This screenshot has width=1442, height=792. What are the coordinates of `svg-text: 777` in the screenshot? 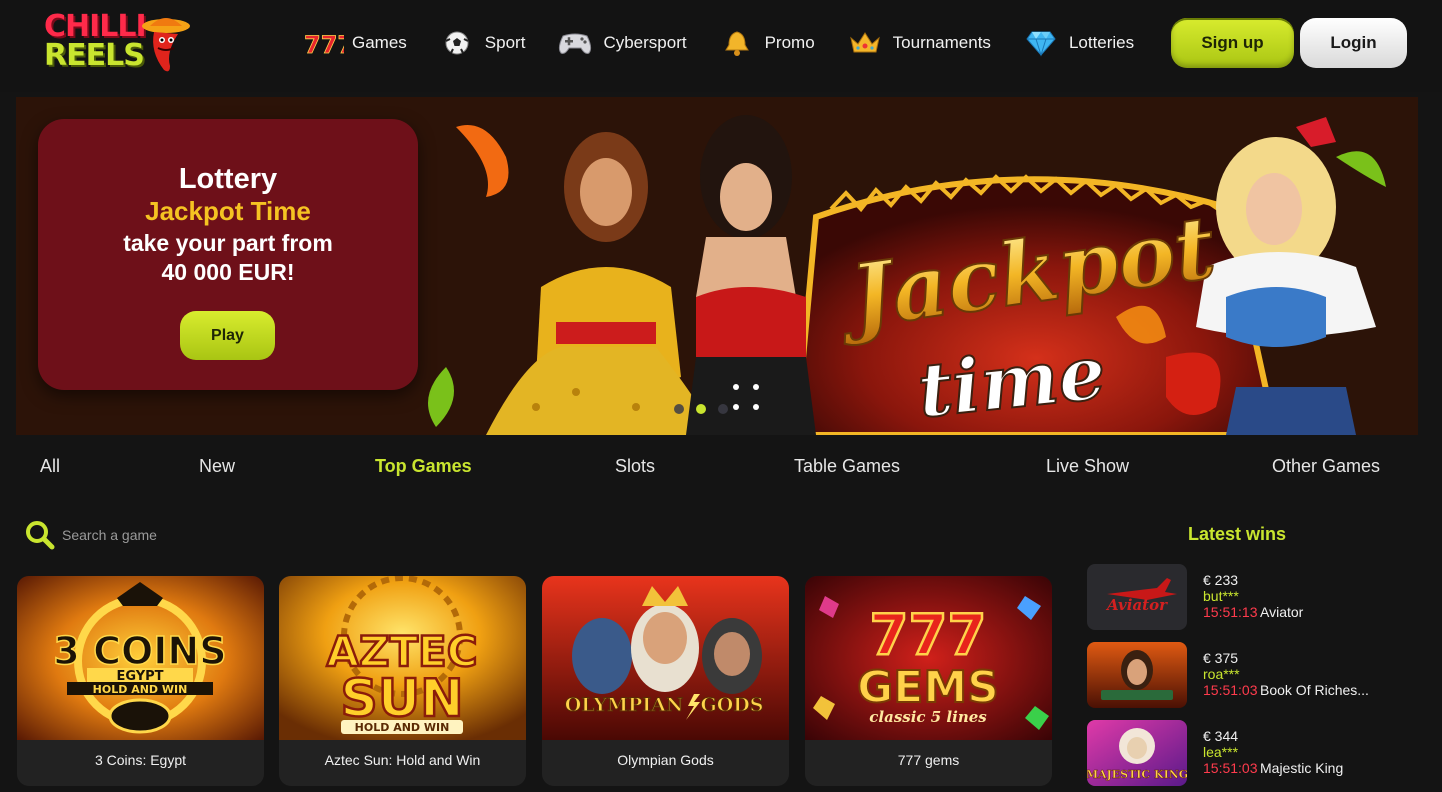 It's located at (324, 44).